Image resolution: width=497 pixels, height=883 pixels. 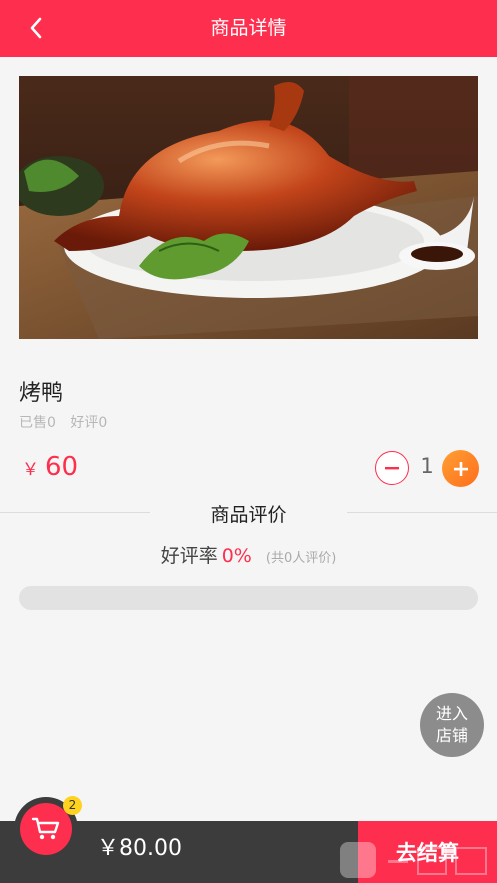 I want to click on good-review-count: 好评0, so click(x=89, y=423).